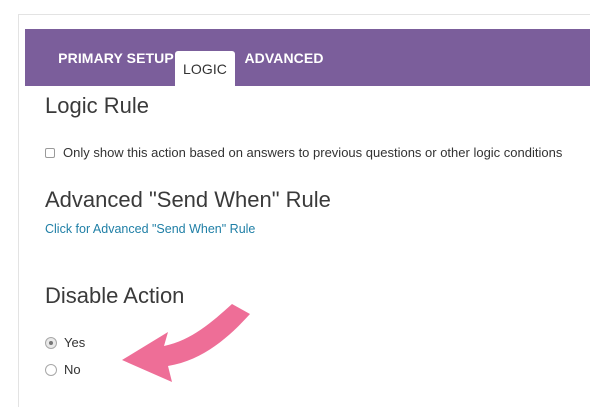  I want to click on logic-conditions-checkbox, so click(50, 152).